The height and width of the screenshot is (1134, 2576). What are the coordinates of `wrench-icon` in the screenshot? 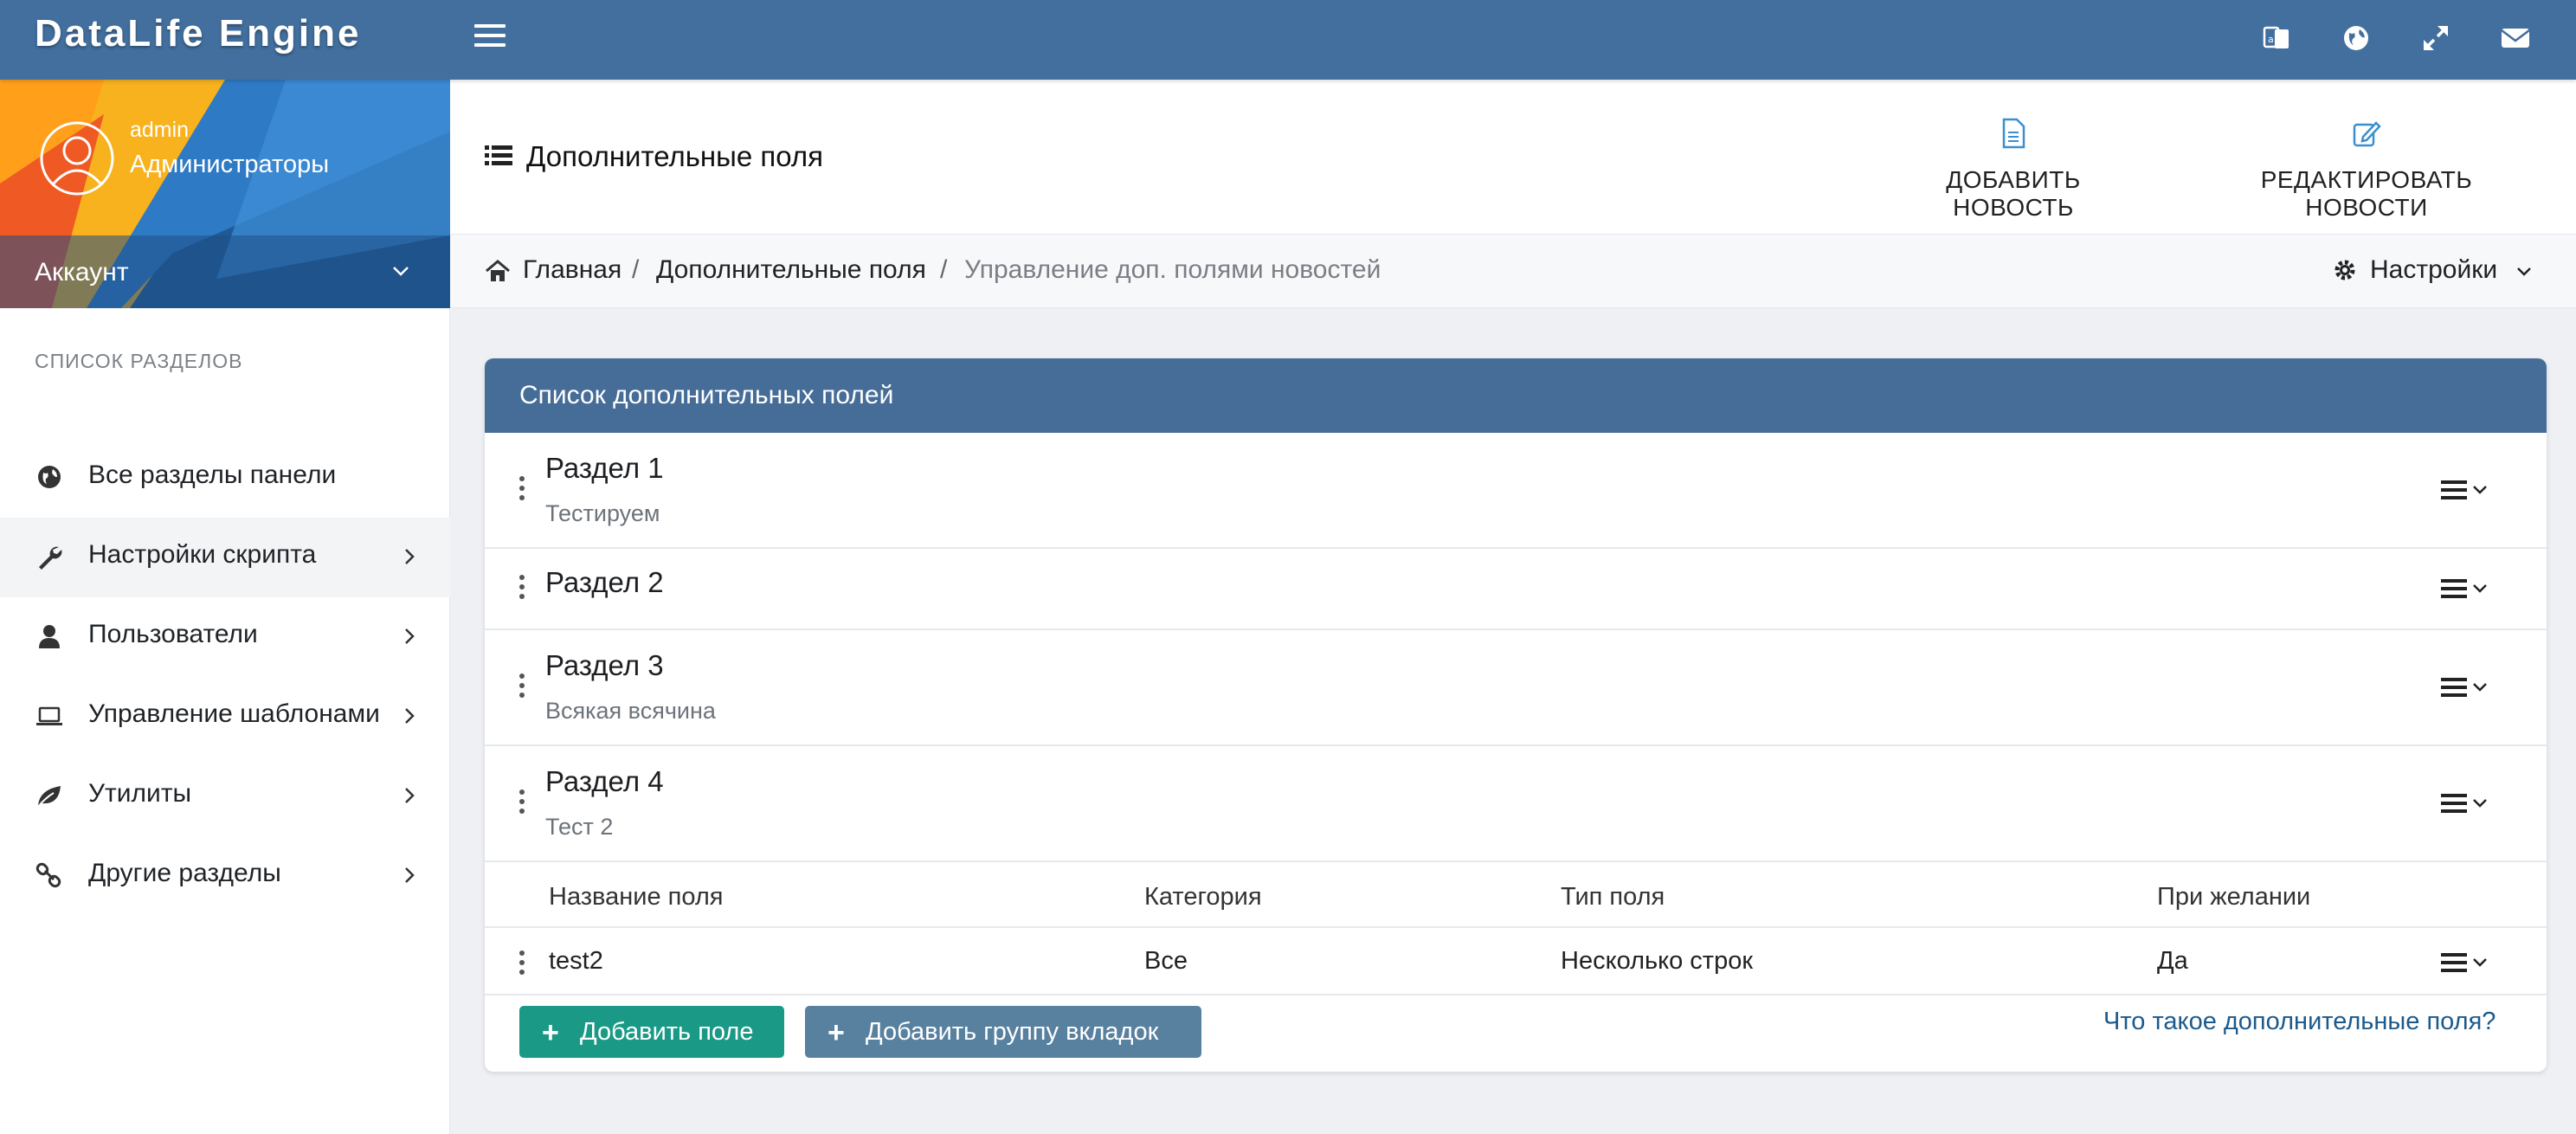 It's located at (50, 558).